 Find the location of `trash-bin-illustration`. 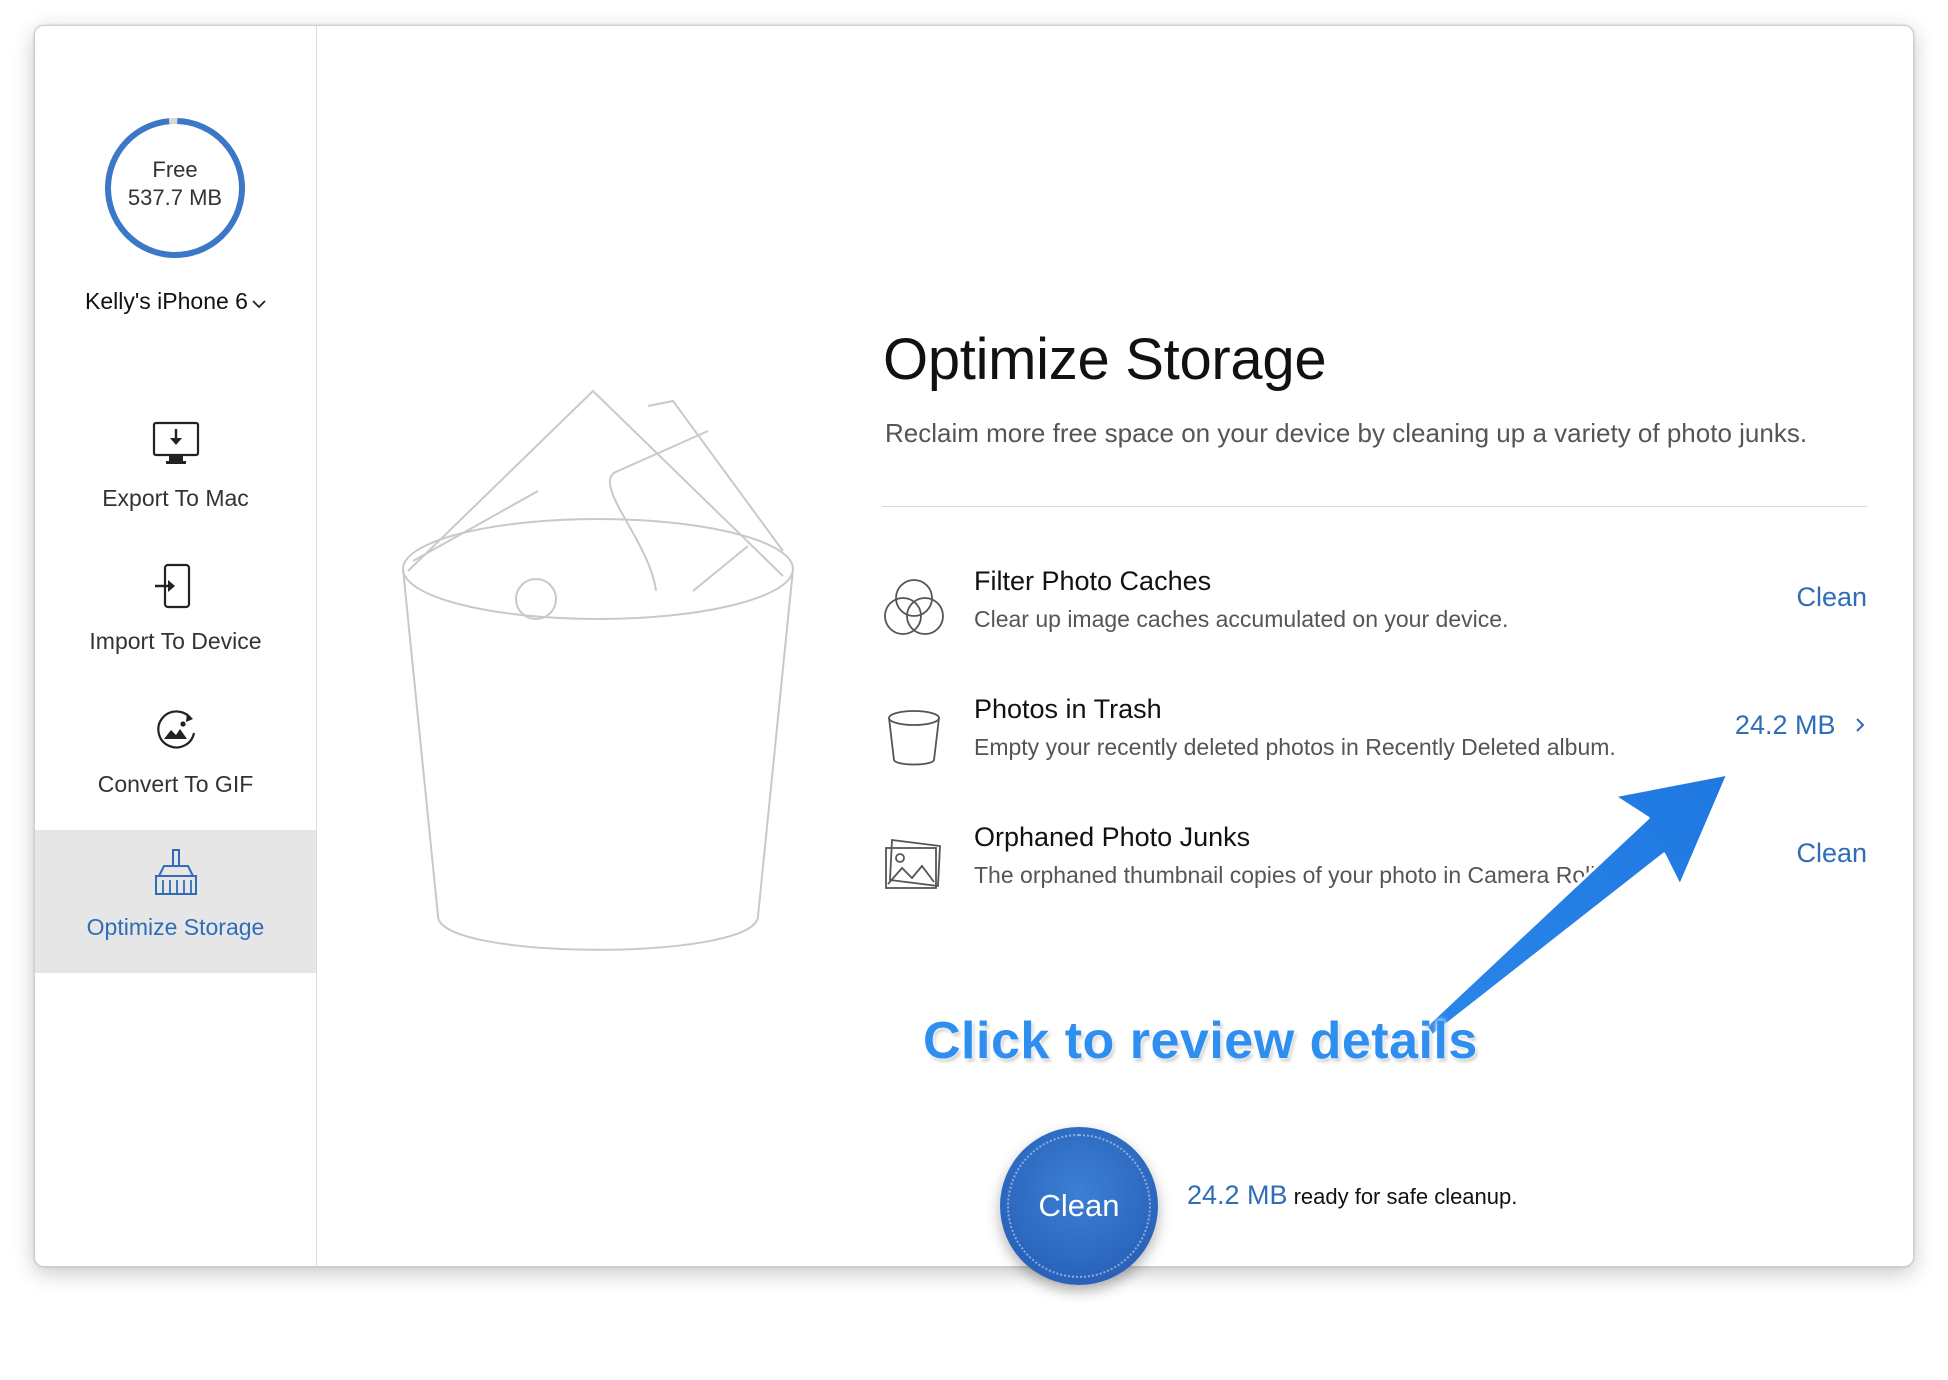

trash-bin-illustration is located at coordinates (598, 670).